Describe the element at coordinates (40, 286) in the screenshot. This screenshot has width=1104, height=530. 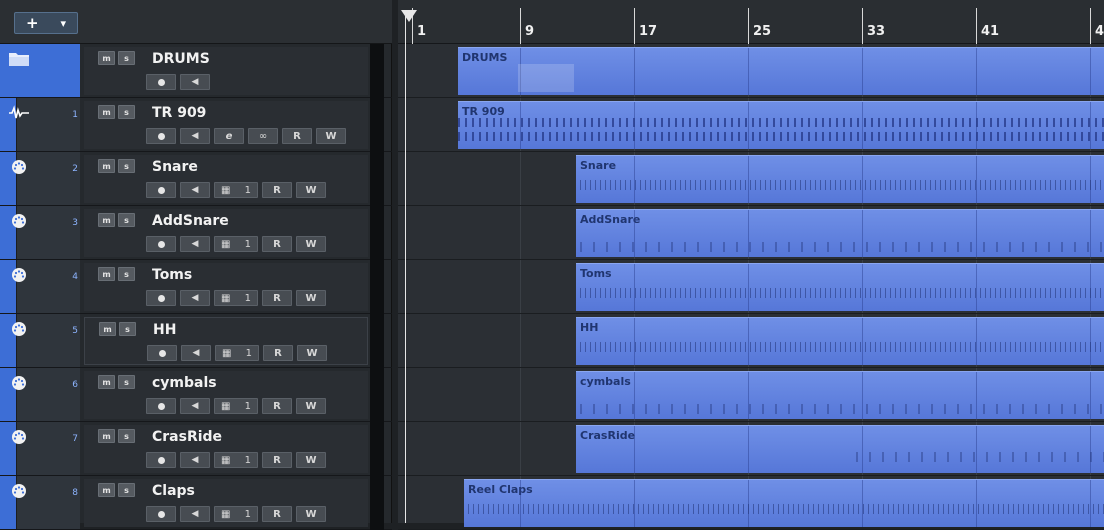
I see `track-color-strip: 4` at that location.